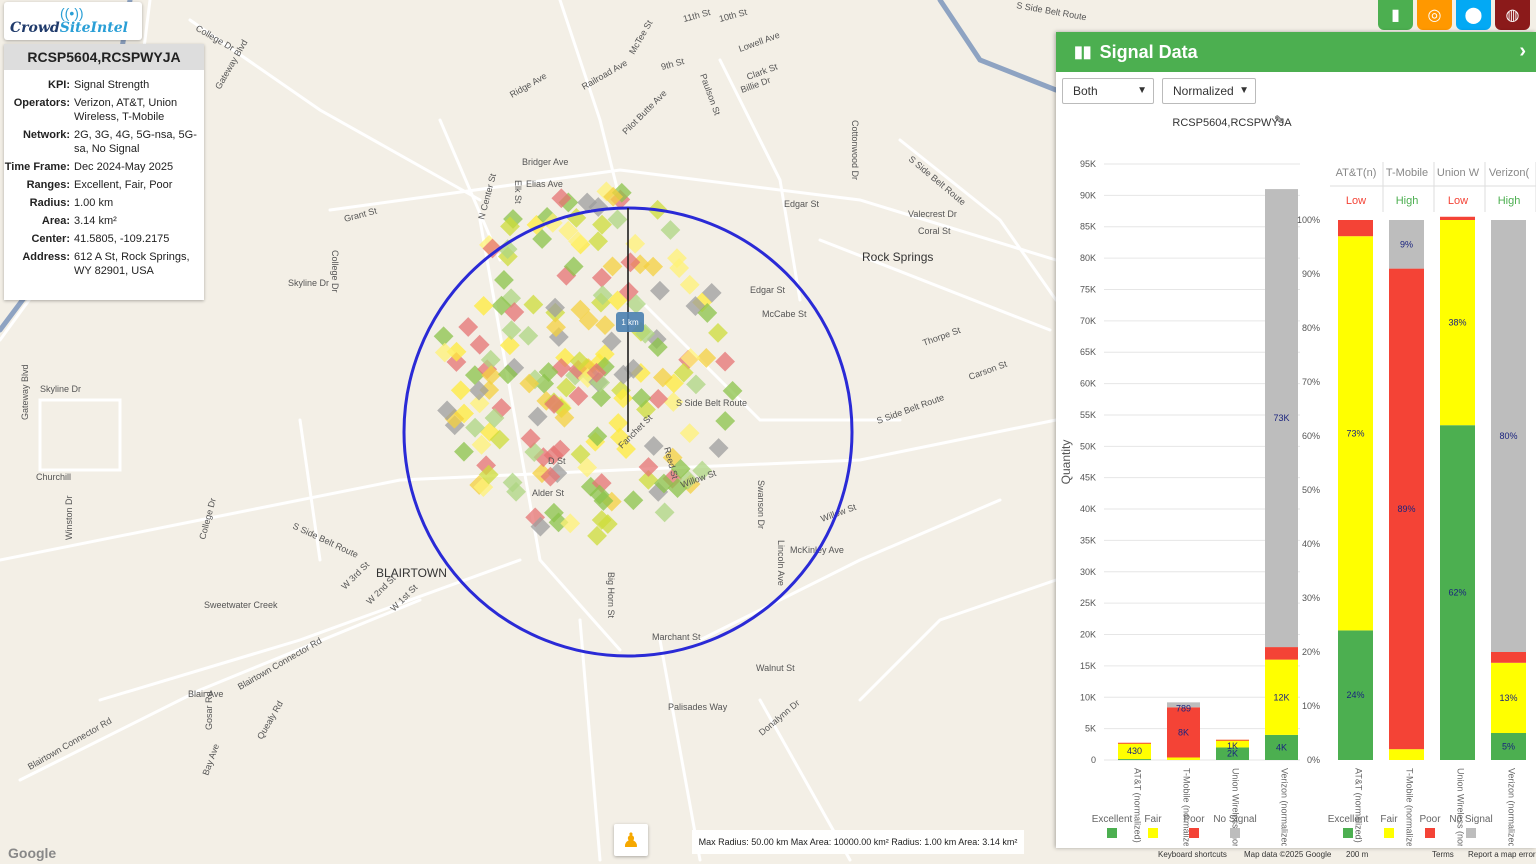  Describe the element at coordinates (1407, 173) in the screenshot. I see `column-header: T-Mobile` at that location.